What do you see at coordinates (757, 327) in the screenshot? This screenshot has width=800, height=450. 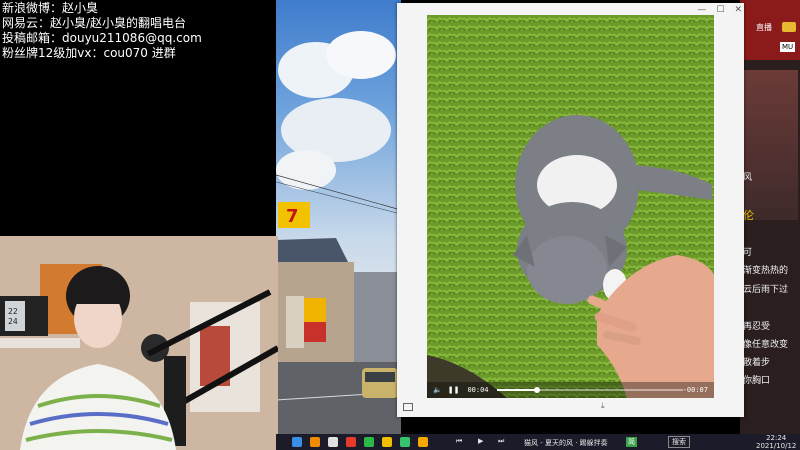 I see `lyric-line: 再忍受` at bounding box center [757, 327].